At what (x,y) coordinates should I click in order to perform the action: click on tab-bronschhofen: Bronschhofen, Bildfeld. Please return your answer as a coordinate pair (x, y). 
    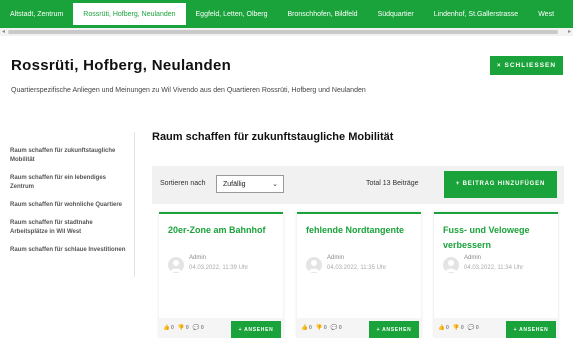
    Looking at the image, I should click on (323, 14).